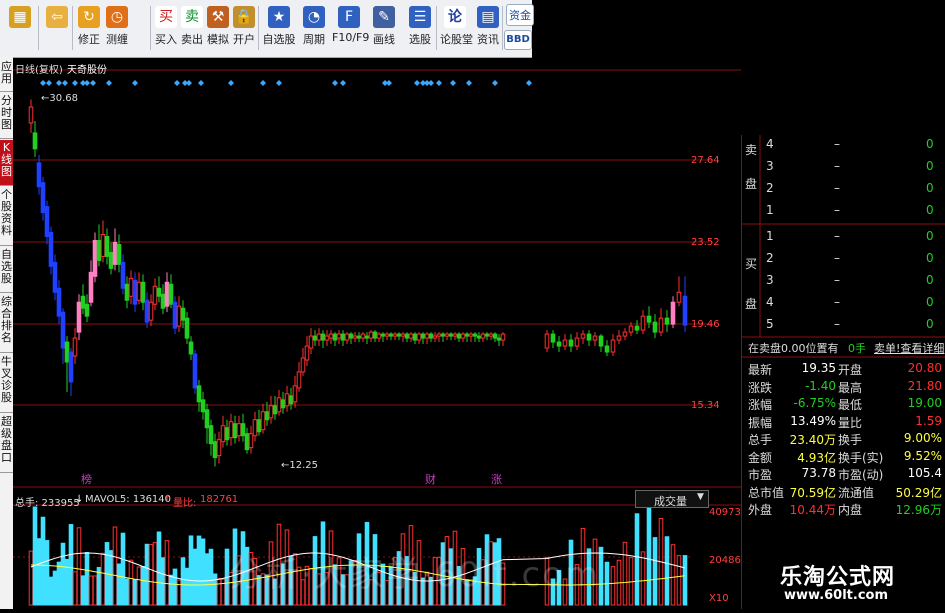 This screenshot has width=945, height=613. What do you see at coordinates (837, 258) in the screenshot?
I see `buy-price: –` at bounding box center [837, 258].